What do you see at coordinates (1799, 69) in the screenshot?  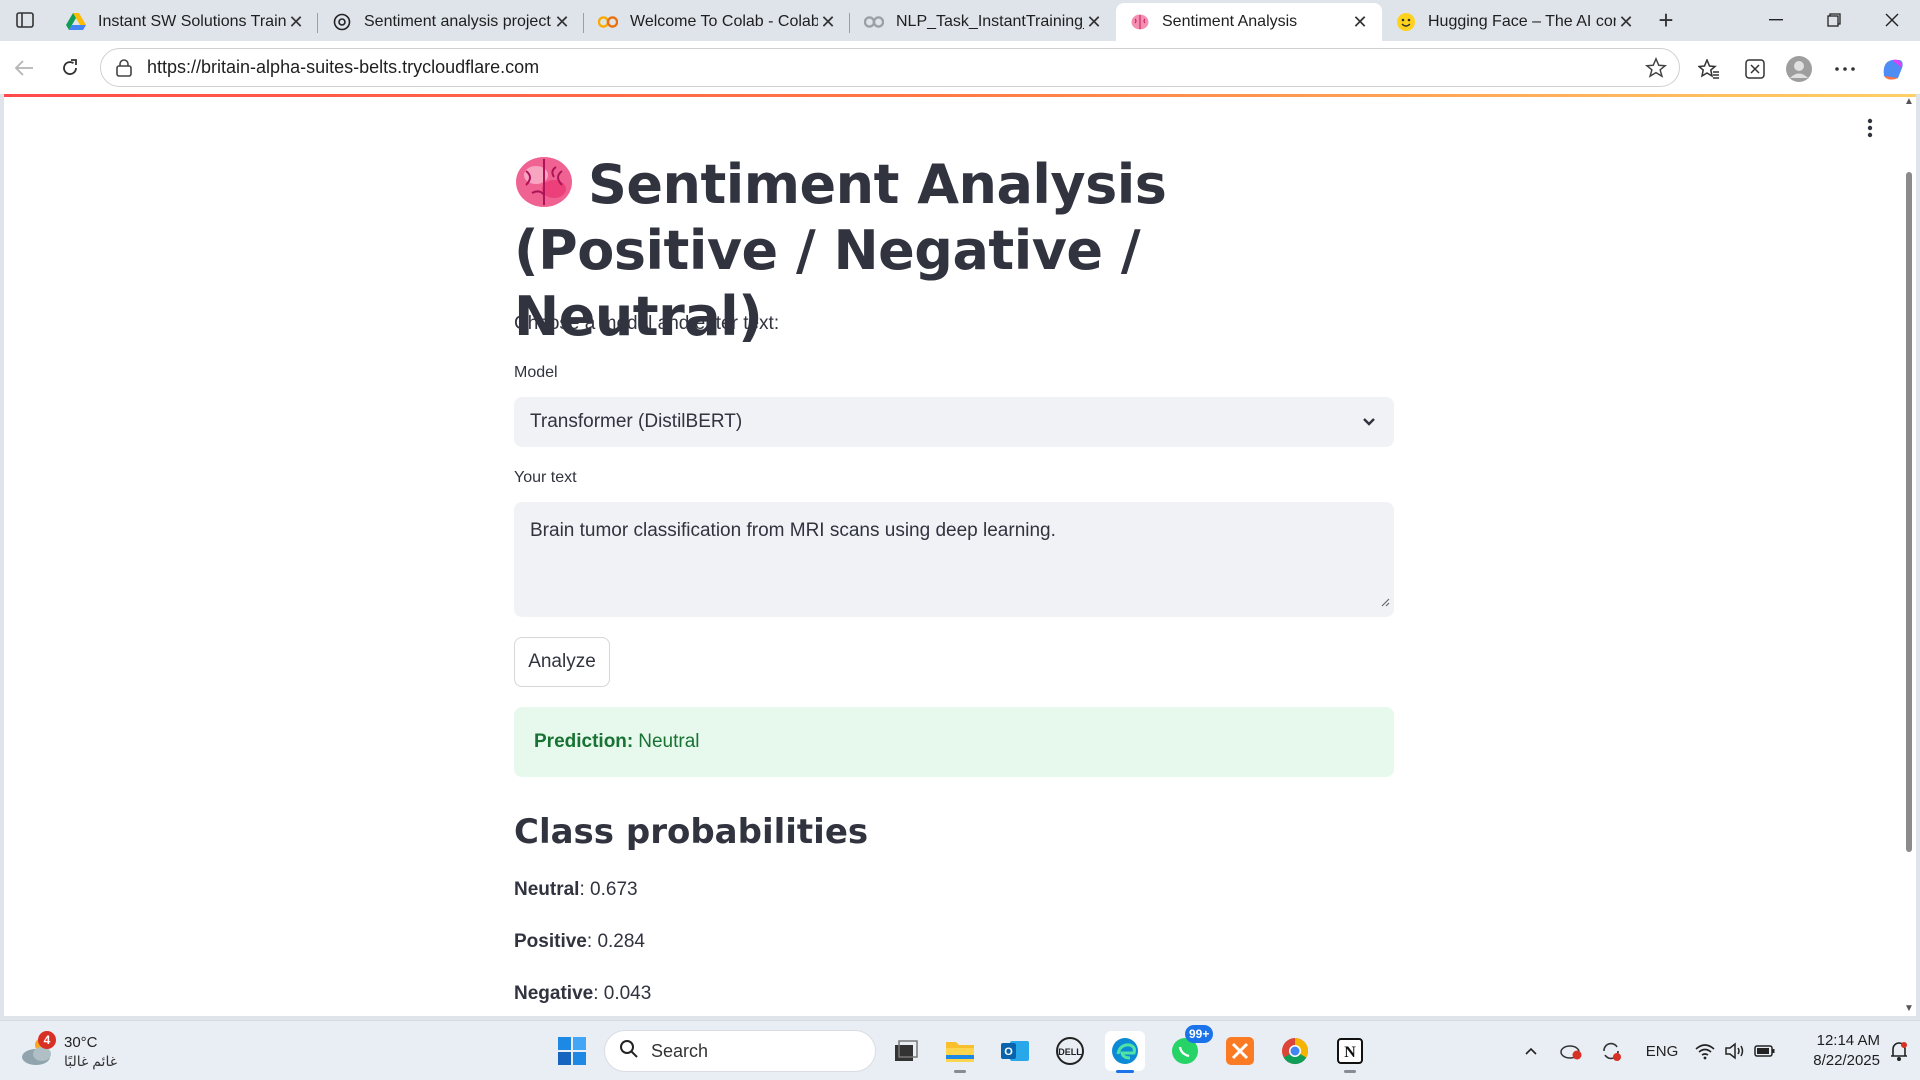 I see `profile-avatar` at bounding box center [1799, 69].